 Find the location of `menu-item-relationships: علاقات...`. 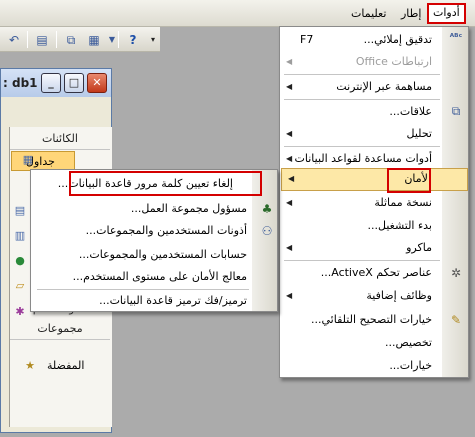

menu-item-relationships: علاقات... is located at coordinates (362, 112).